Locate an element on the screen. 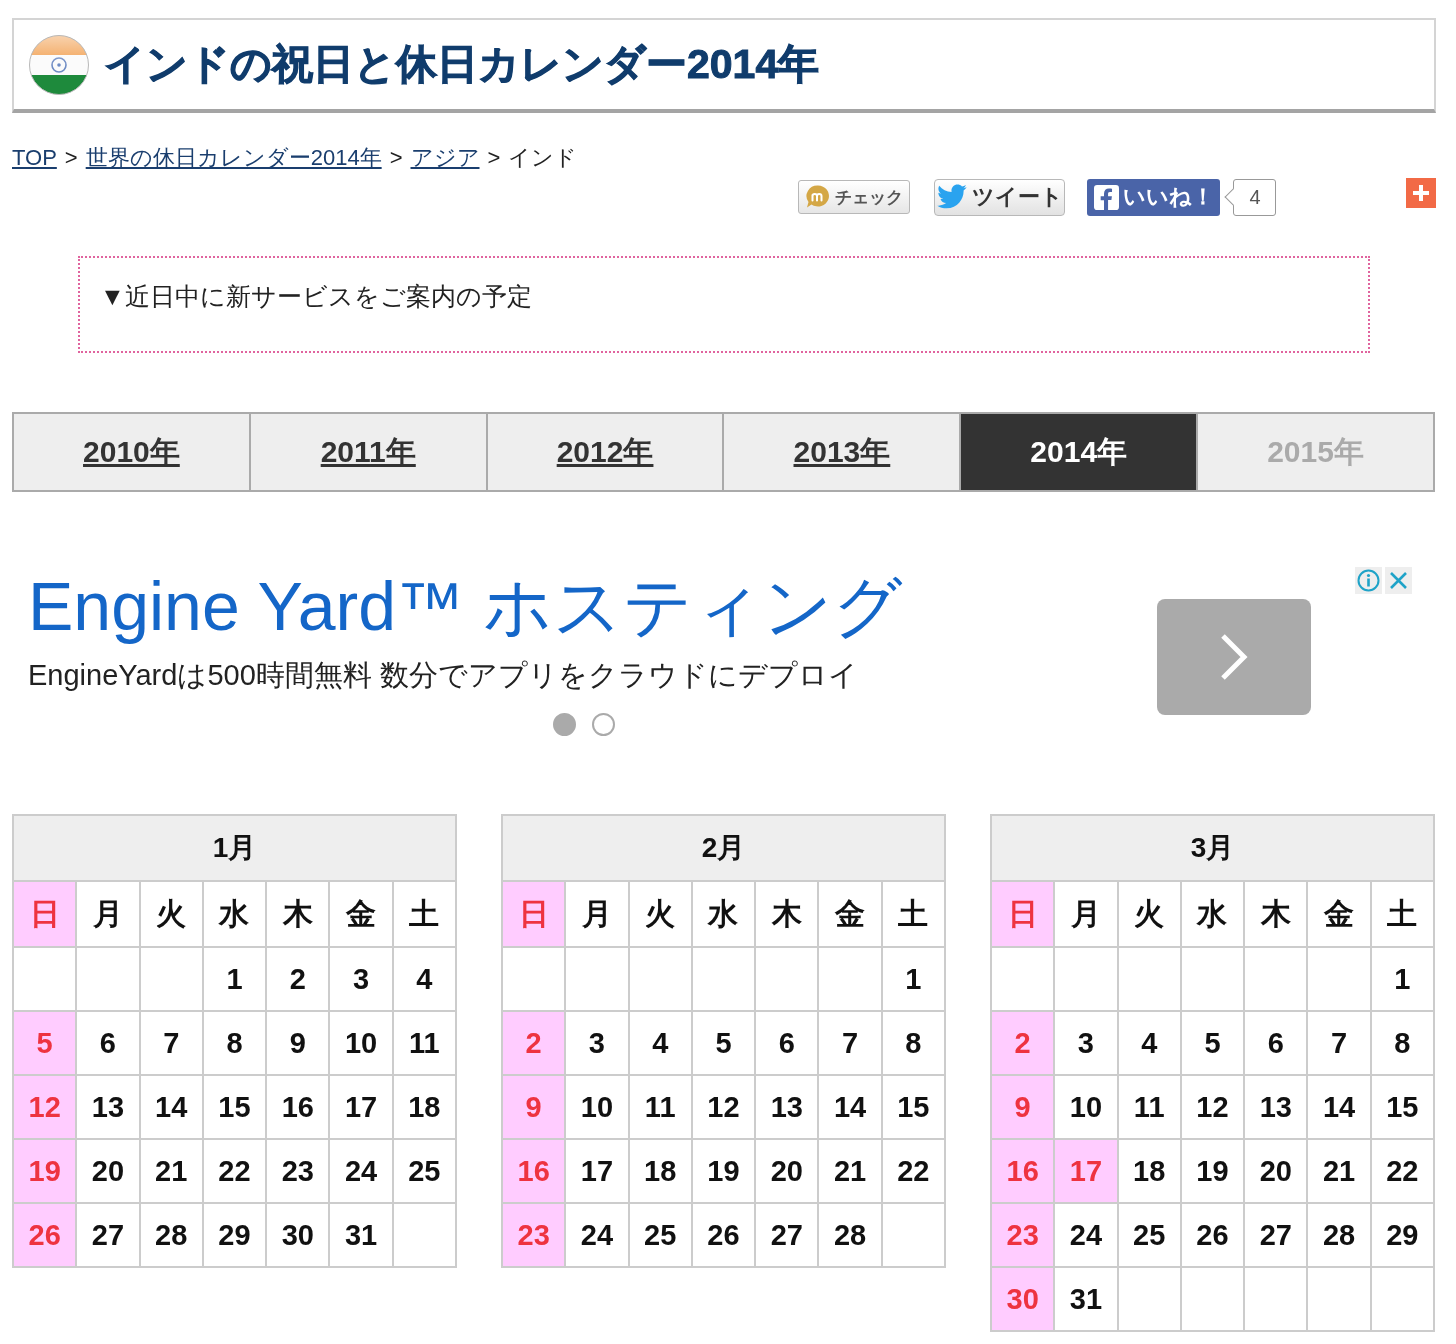  weekday-header: 月 is located at coordinates (108, 914).